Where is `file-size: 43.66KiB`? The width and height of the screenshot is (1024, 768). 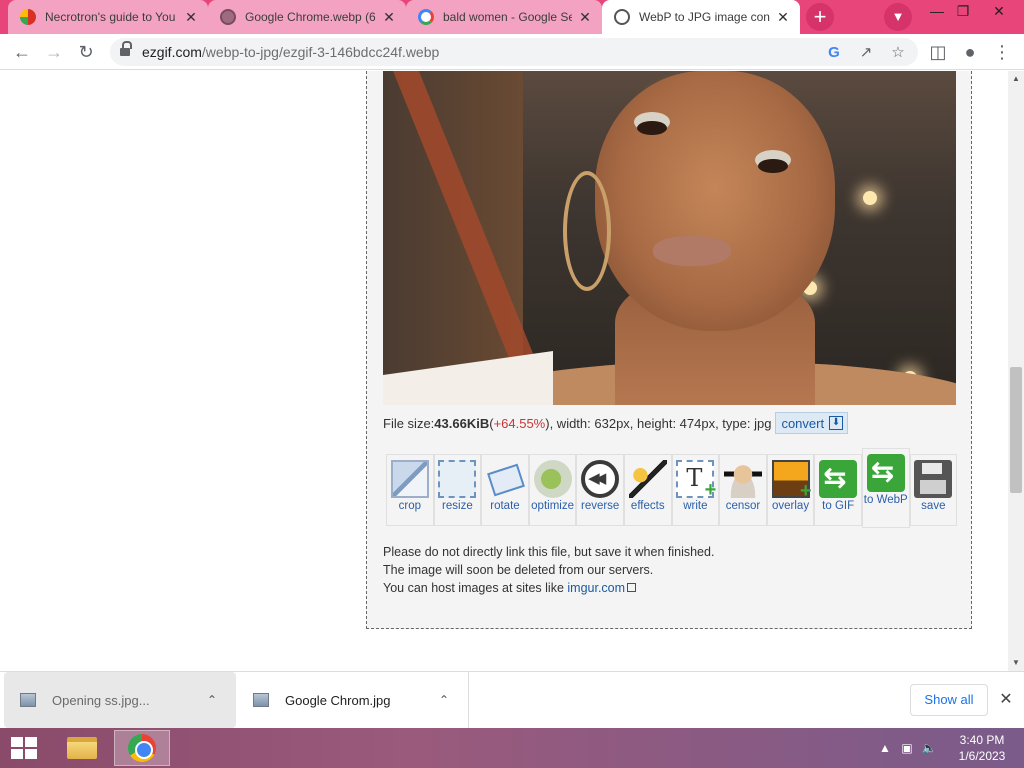 file-size: 43.66KiB is located at coordinates (462, 423).